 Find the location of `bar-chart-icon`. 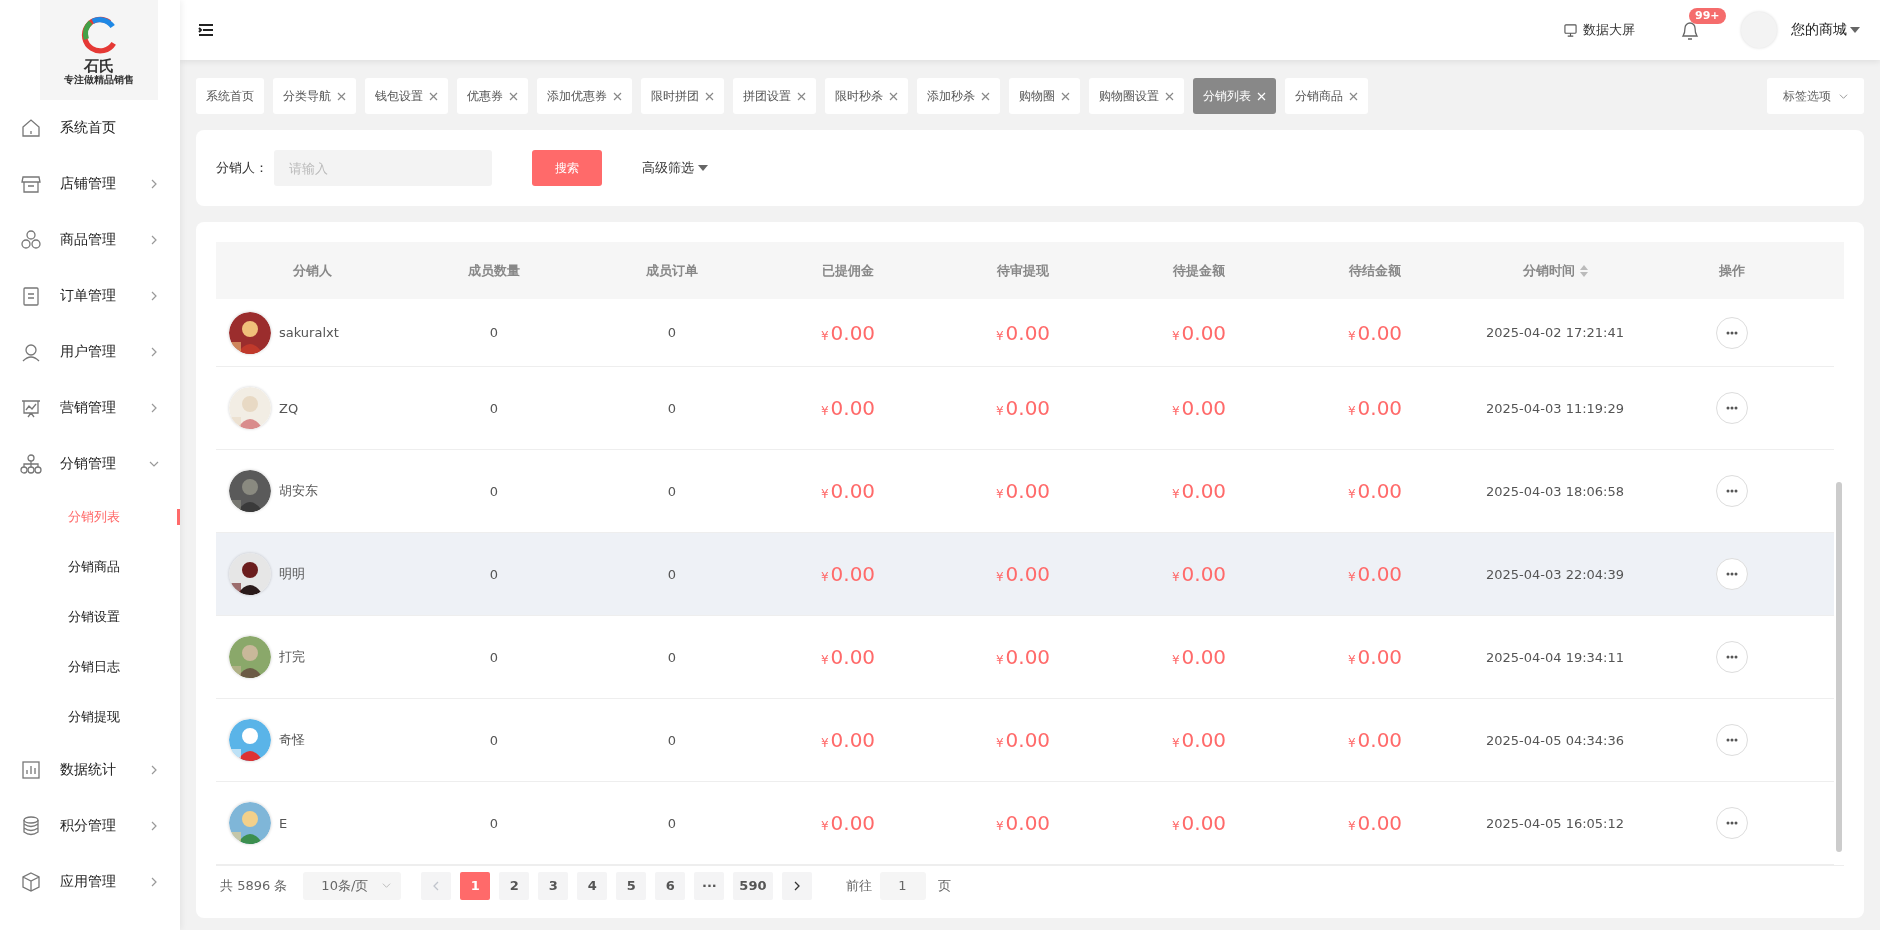

bar-chart-icon is located at coordinates (31, 770).